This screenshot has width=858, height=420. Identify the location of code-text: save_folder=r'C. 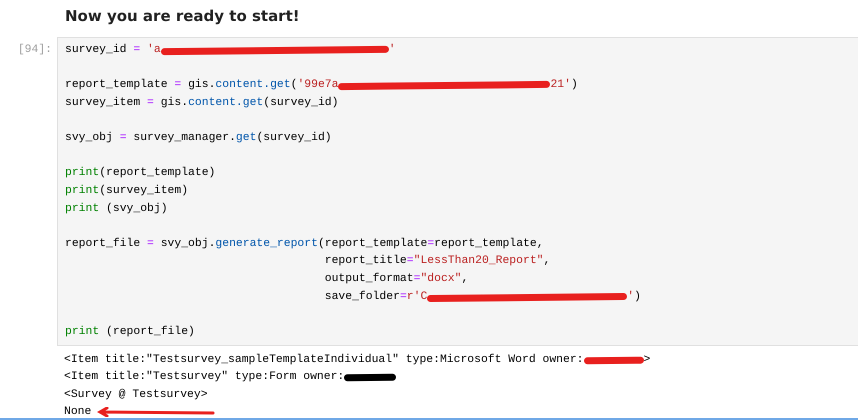
(376, 297).